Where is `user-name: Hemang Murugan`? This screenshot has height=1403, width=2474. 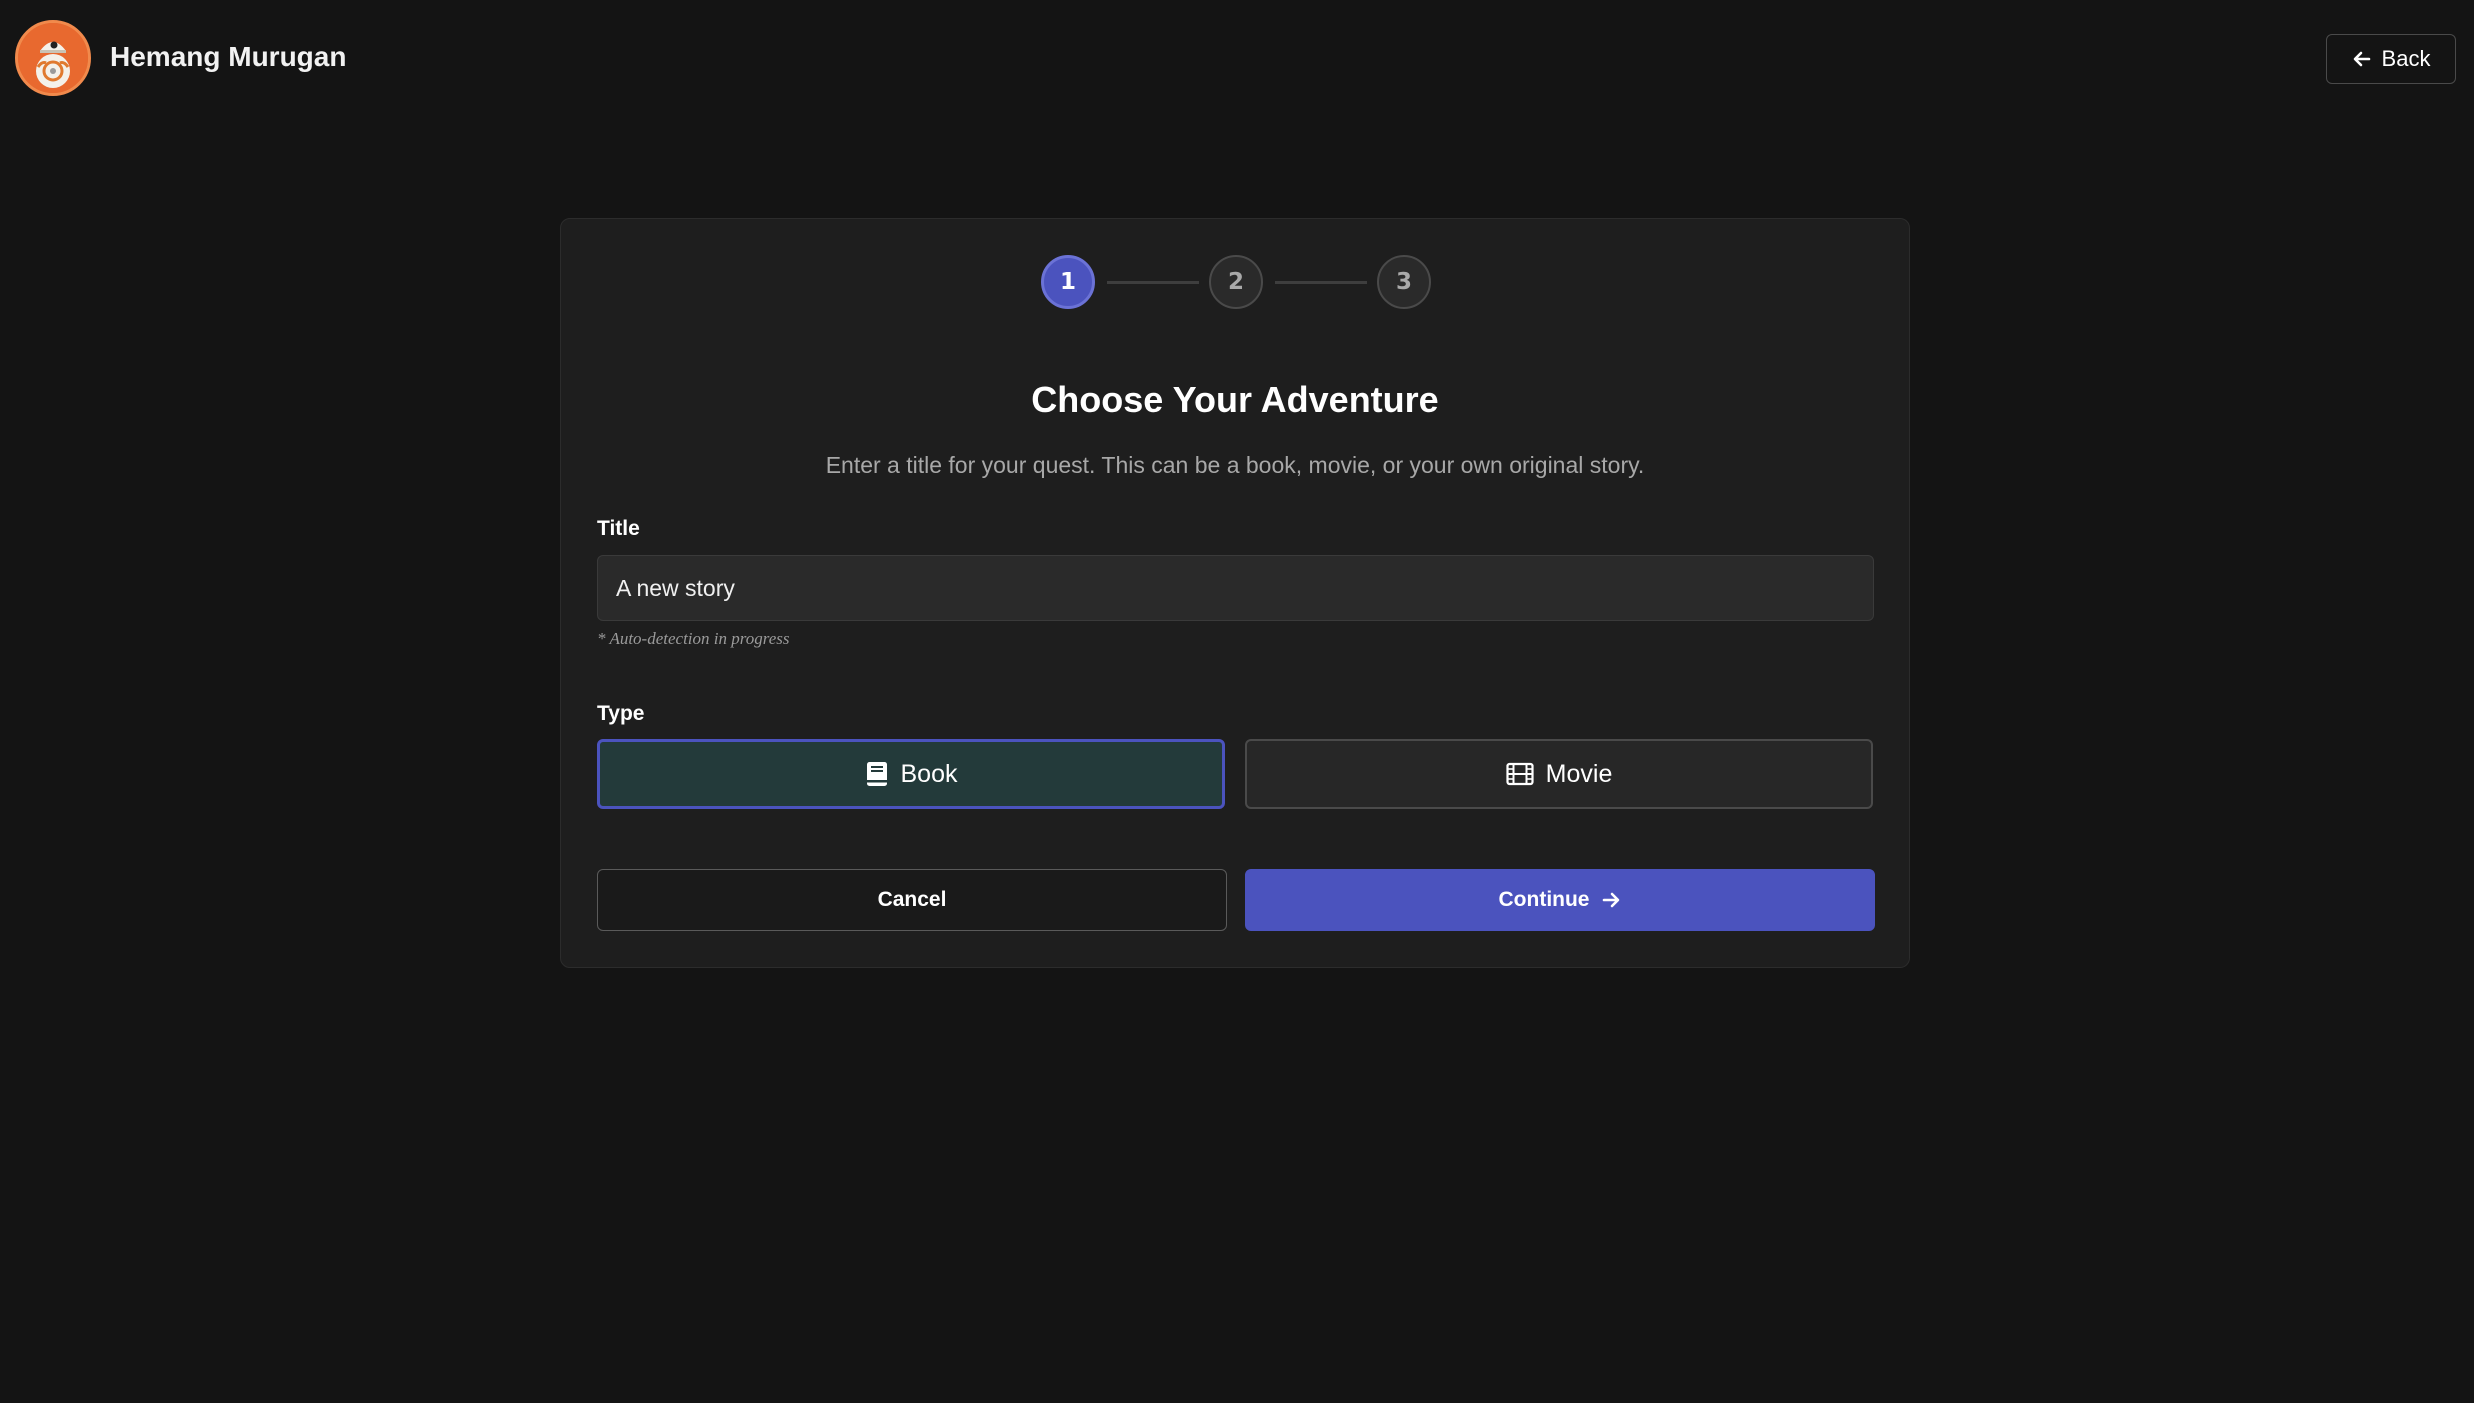
user-name: Hemang Murugan is located at coordinates (228, 56).